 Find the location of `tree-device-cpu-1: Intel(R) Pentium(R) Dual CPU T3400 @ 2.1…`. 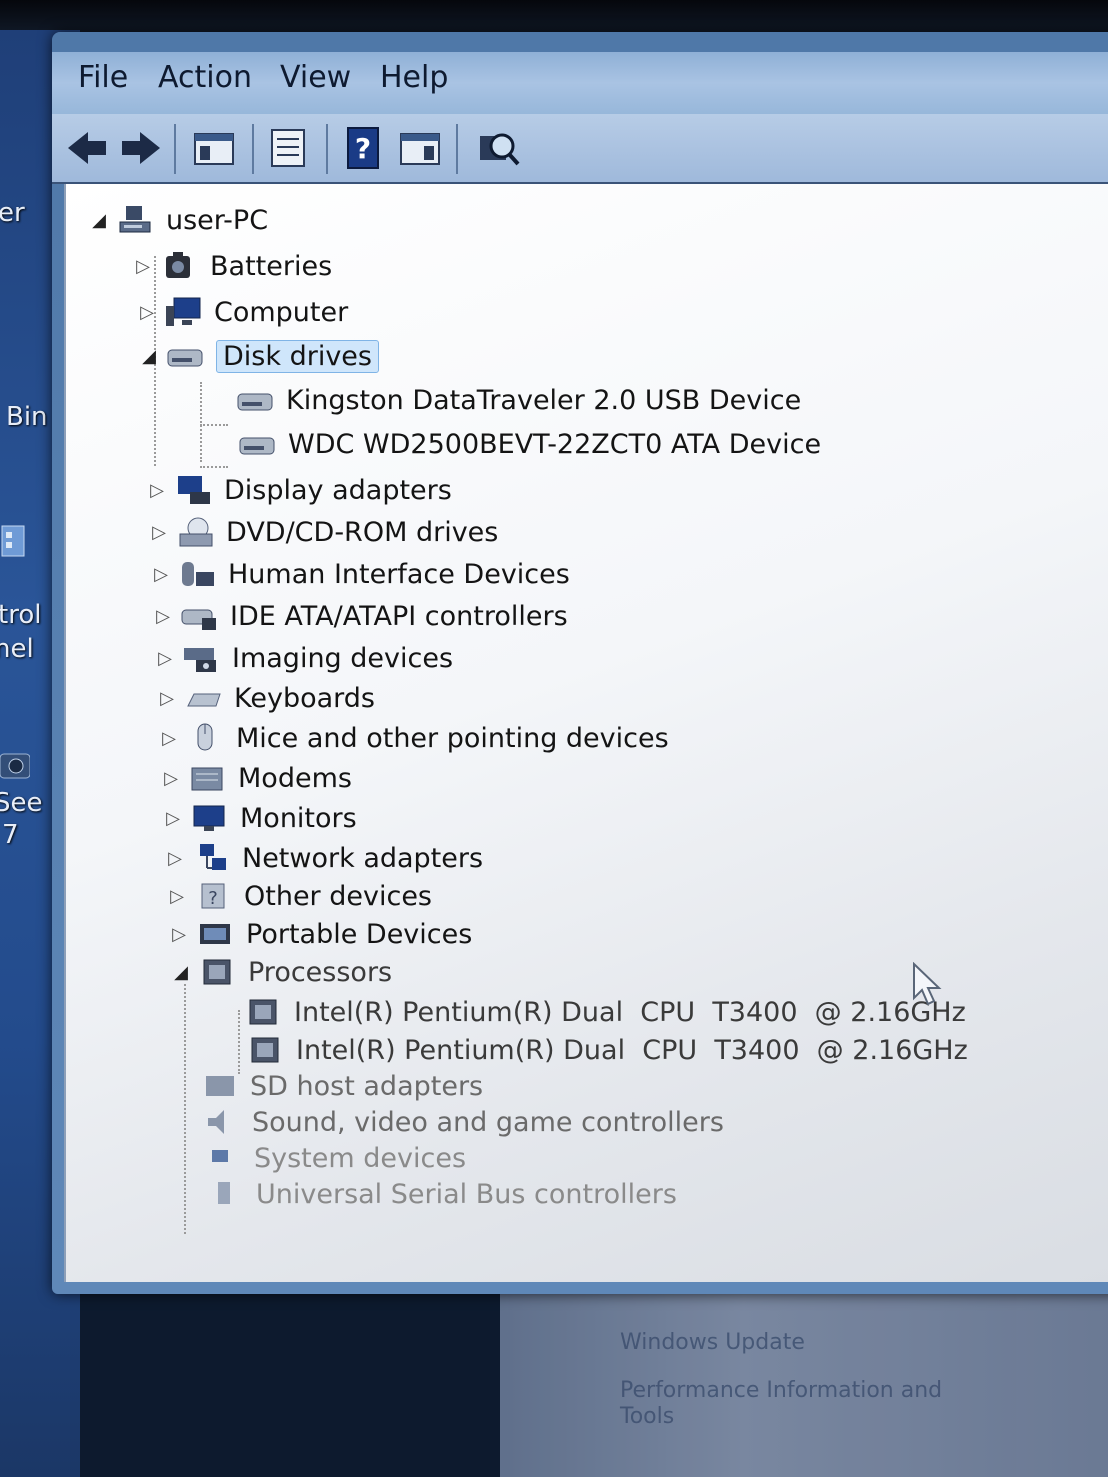

tree-device-cpu-1: Intel(R) Pentium(R) Dual CPU T3400 @ 2.1… is located at coordinates (607, 1050).